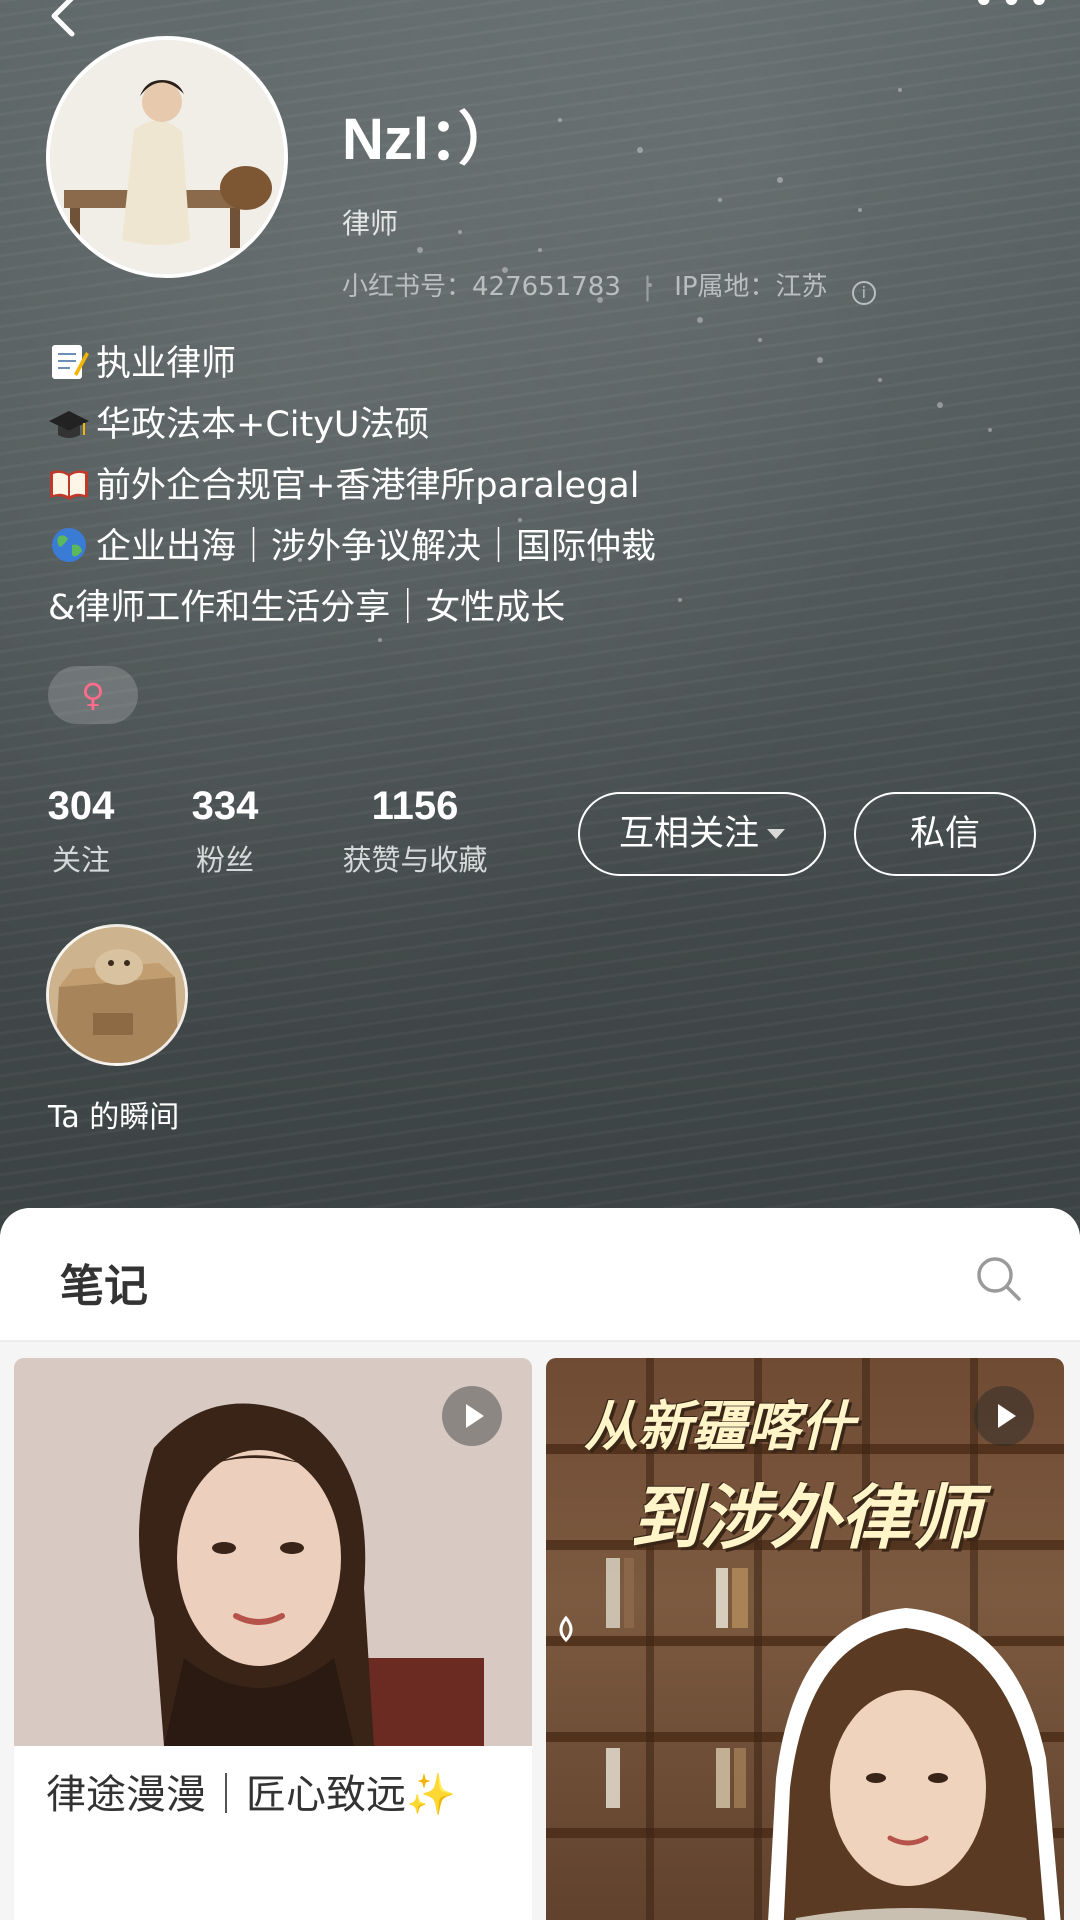 The image size is (1080, 1920). What do you see at coordinates (518, 429) in the screenshot?
I see `bio-line: 华政法本+CityU法硕` at bounding box center [518, 429].